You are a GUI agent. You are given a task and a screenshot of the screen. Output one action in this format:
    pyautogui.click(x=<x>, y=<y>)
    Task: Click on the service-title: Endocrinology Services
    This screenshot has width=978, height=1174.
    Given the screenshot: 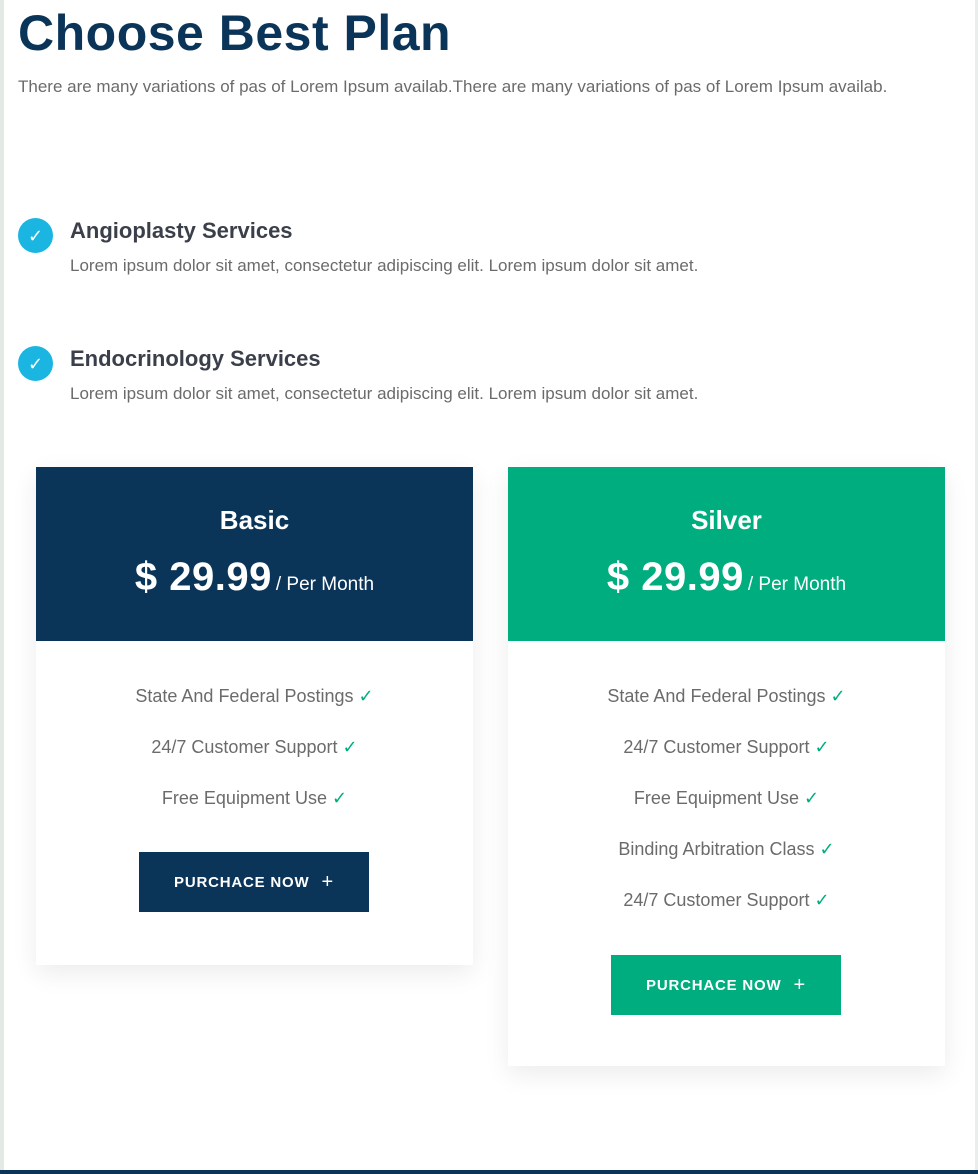 What is the action you would take?
    pyautogui.click(x=195, y=358)
    